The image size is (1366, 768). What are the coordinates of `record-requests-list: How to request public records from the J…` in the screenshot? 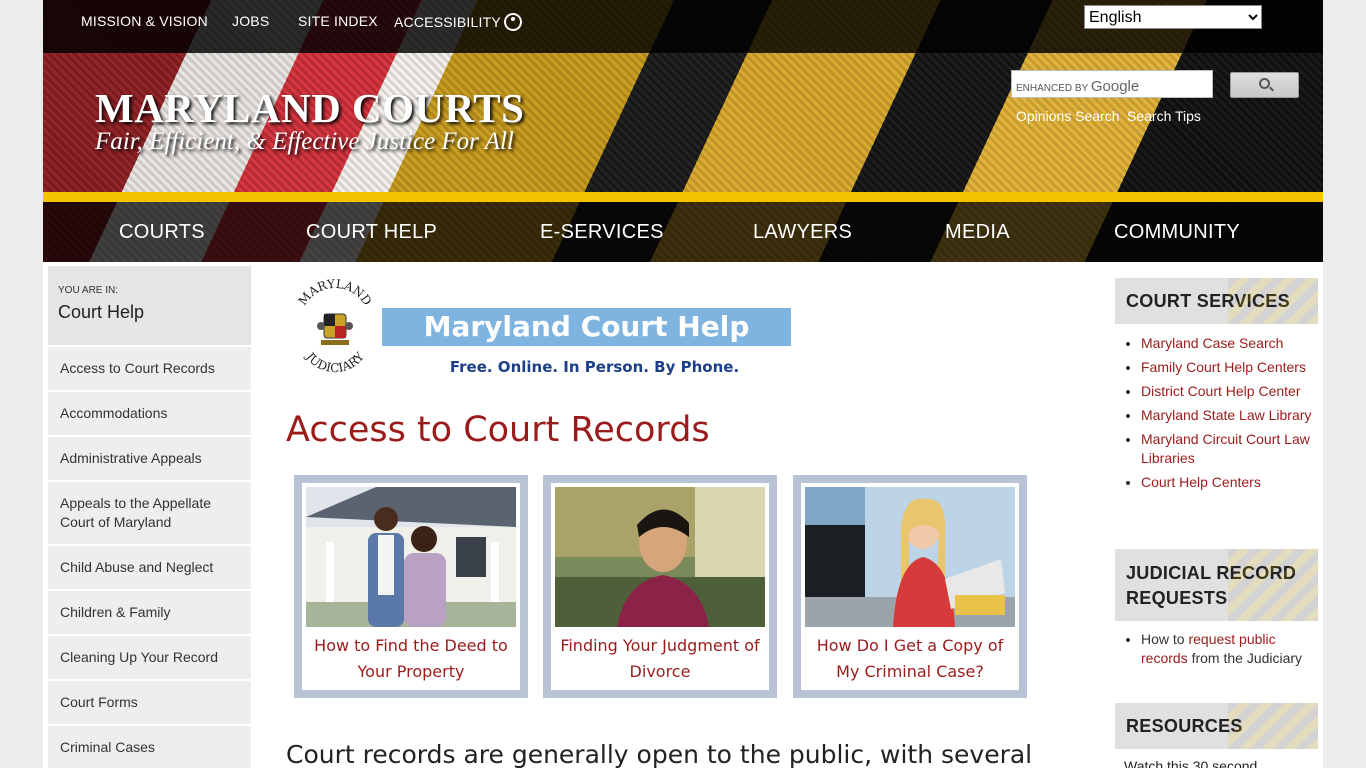 It's located at (1228, 651).